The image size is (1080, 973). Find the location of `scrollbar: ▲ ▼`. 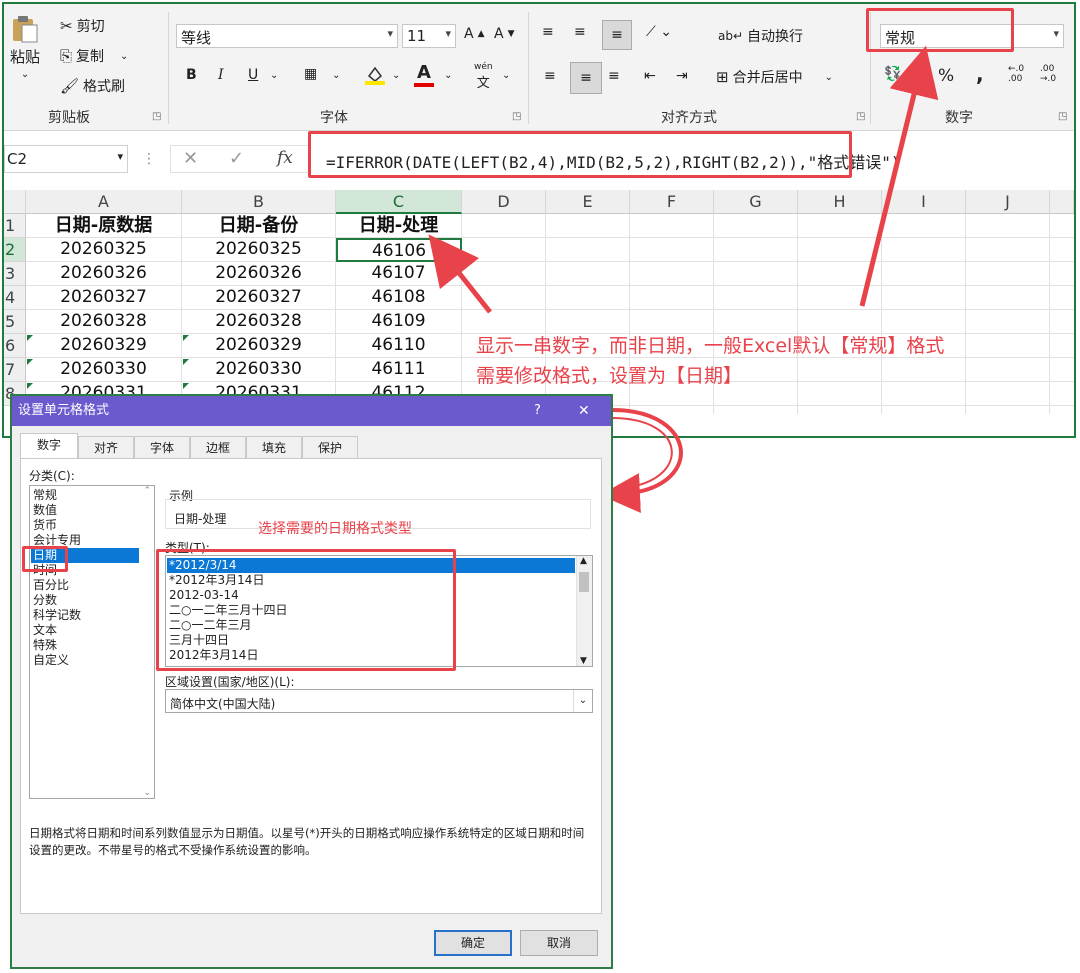

scrollbar: ▲ ▼ is located at coordinates (584, 611).